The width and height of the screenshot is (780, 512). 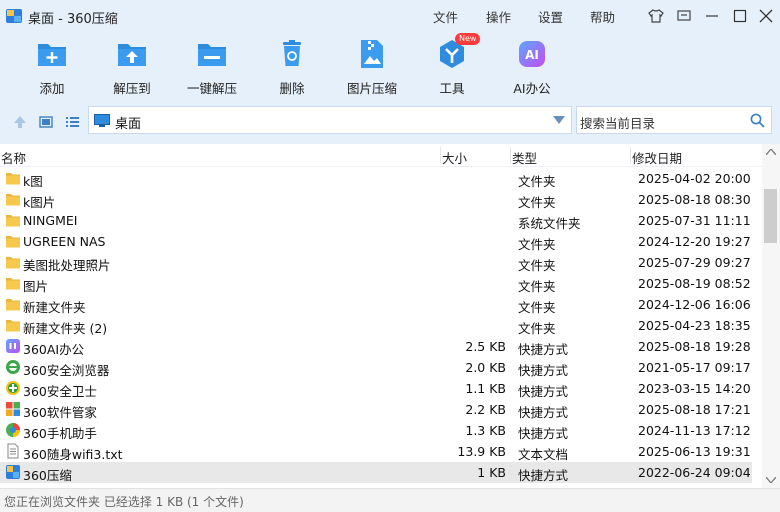 What do you see at coordinates (468, 39) in the screenshot?
I see `new-badge: New` at bounding box center [468, 39].